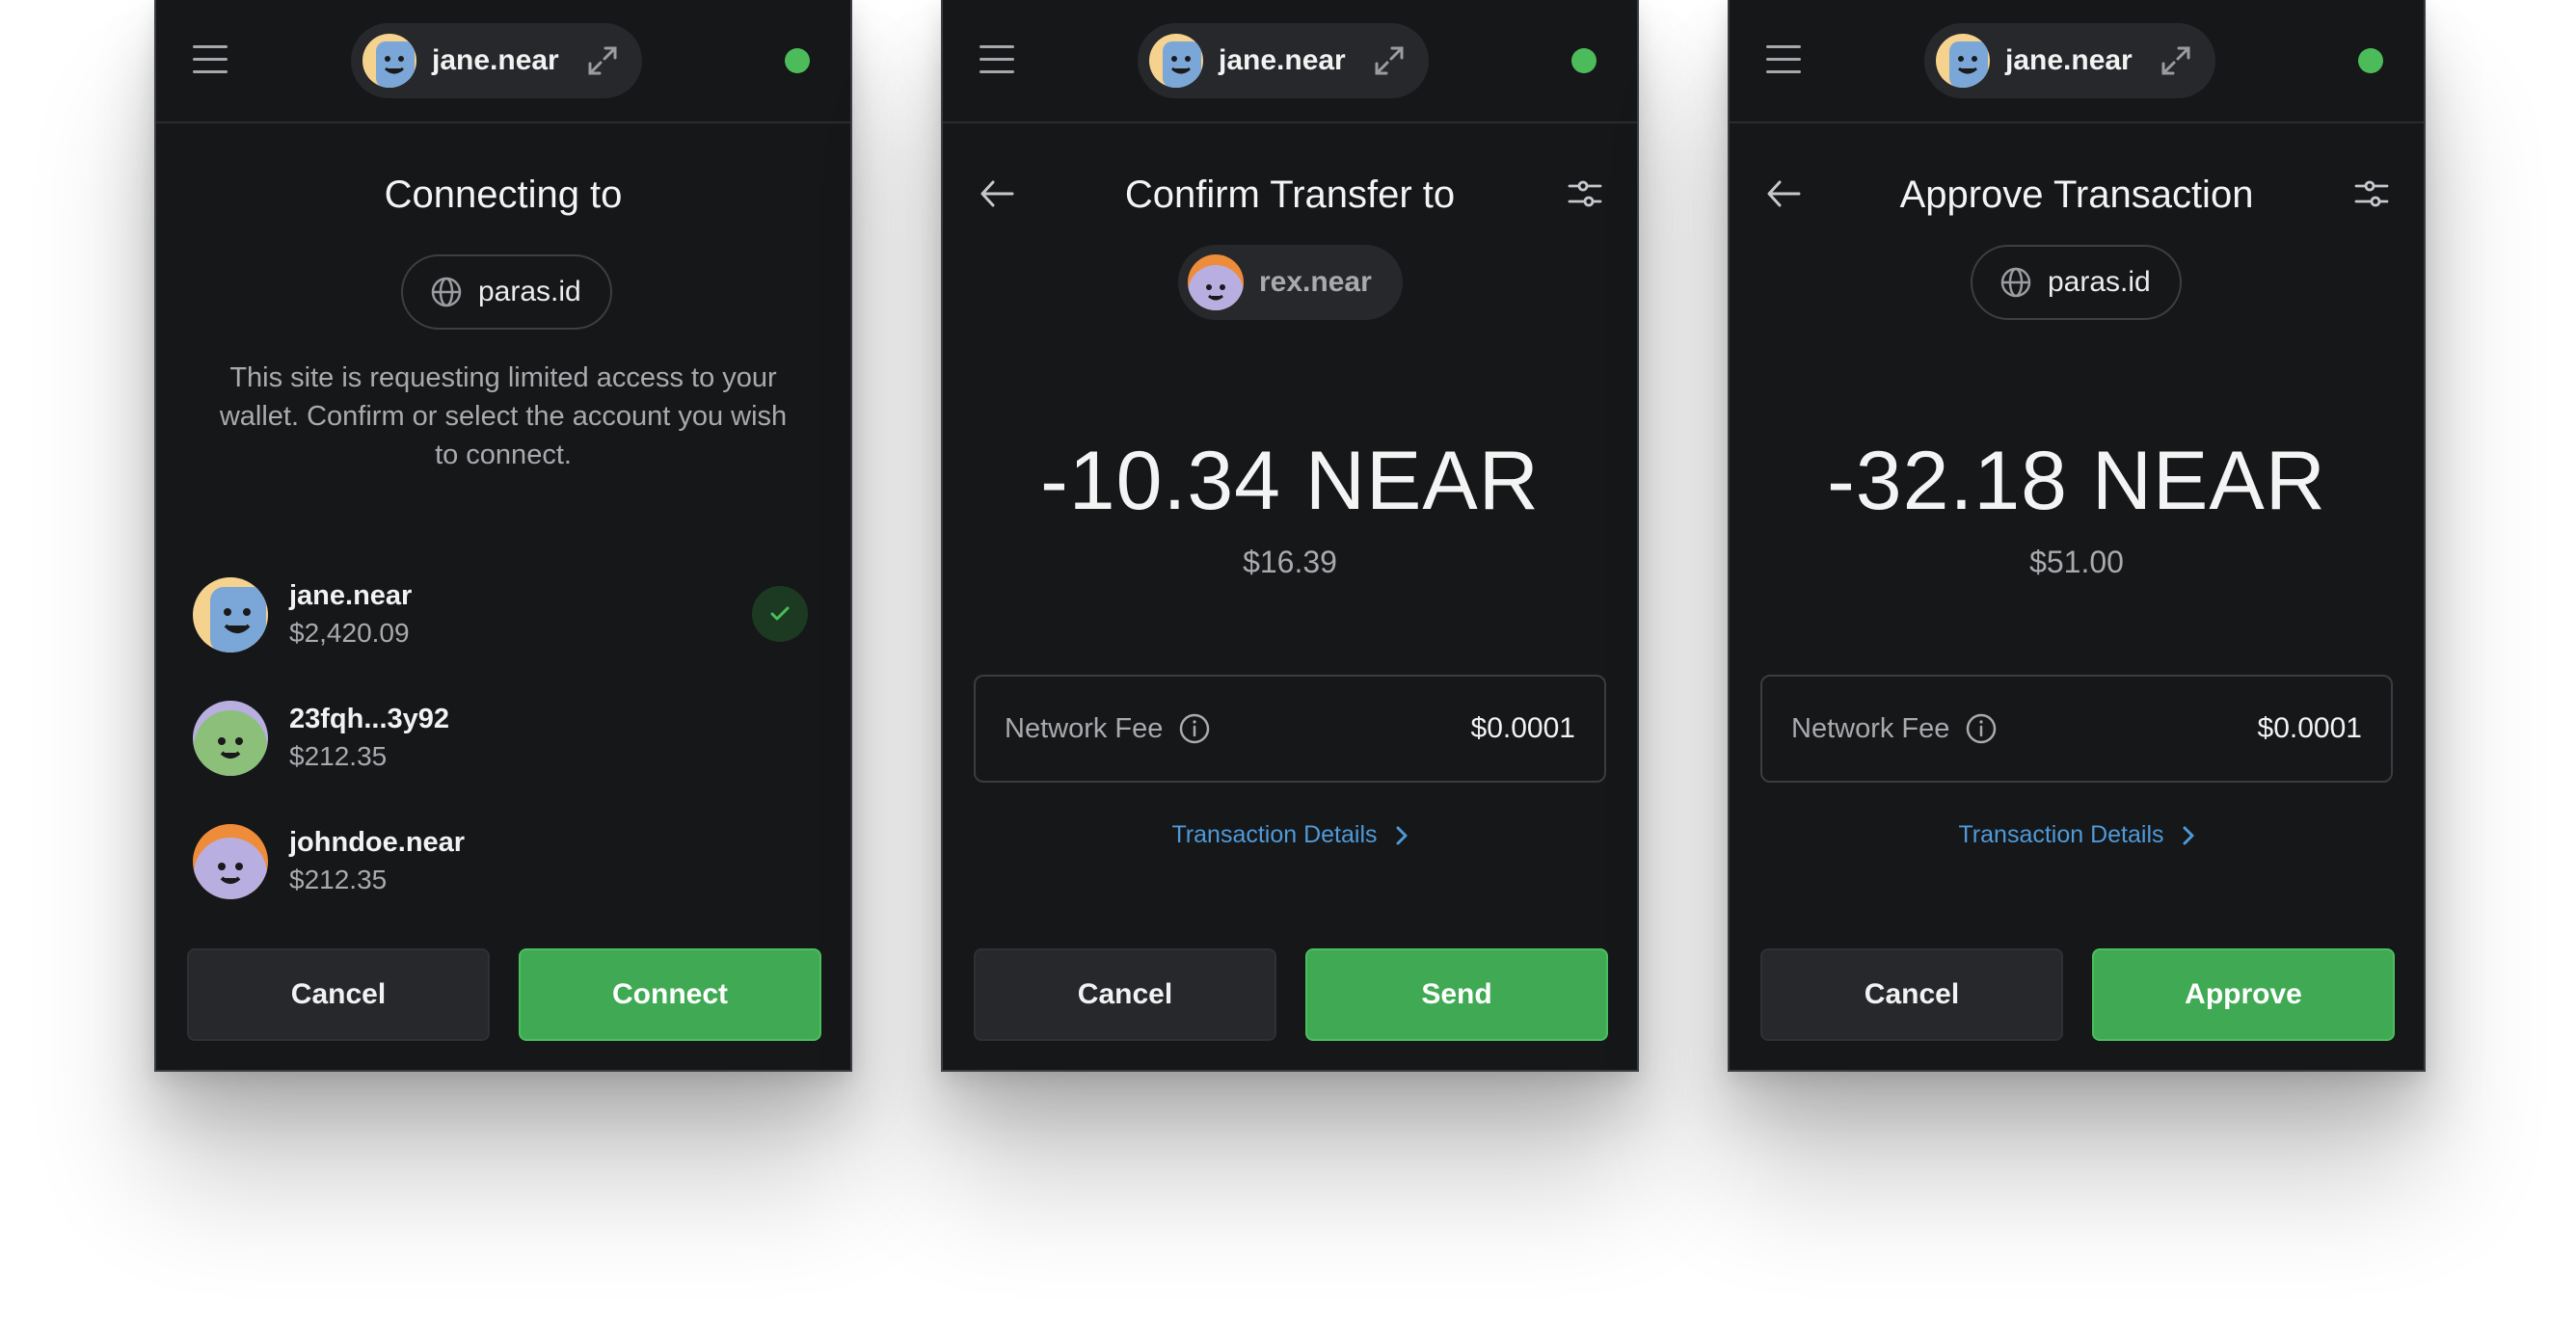 The height and width of the screenshot is (1332, 2576). Describe the element at coordinates (1290, 481) in the screenshot. I see `transfer-amount: -10.34 NEAR` at that location.